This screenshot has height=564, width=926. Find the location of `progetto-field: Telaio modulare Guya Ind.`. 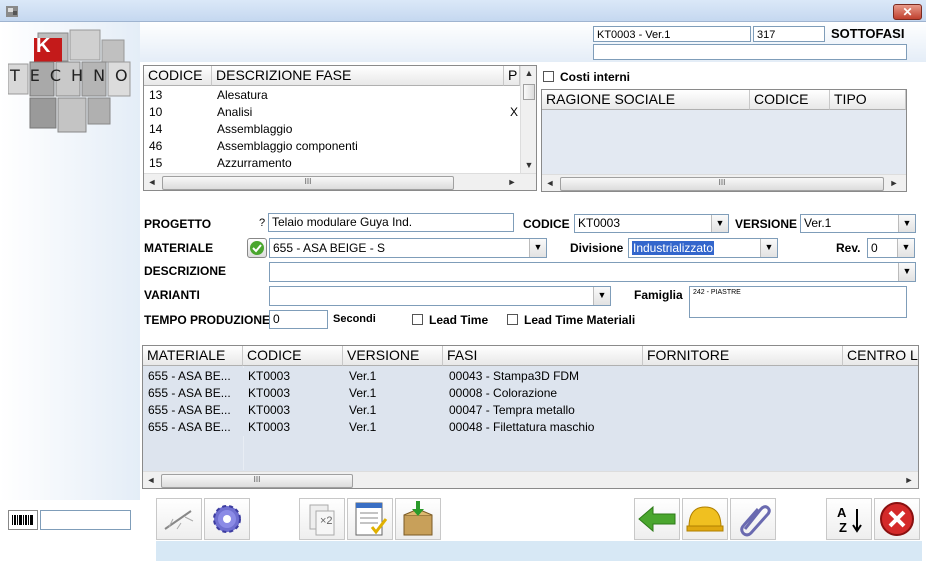

progetto-field: Telaio modulare Guya Ind. is located at coordinates (391, 222).